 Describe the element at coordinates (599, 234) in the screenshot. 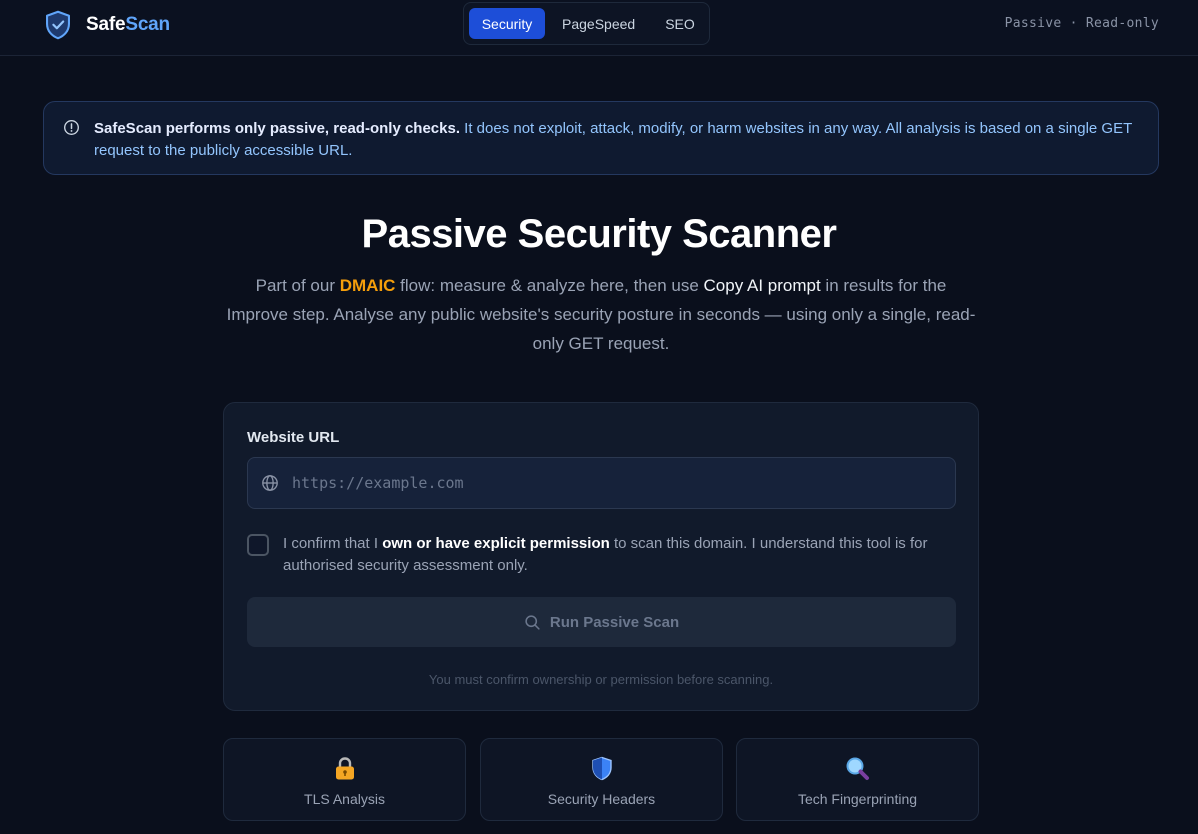

I see `page-title: Passive Security Scanner` at that location.